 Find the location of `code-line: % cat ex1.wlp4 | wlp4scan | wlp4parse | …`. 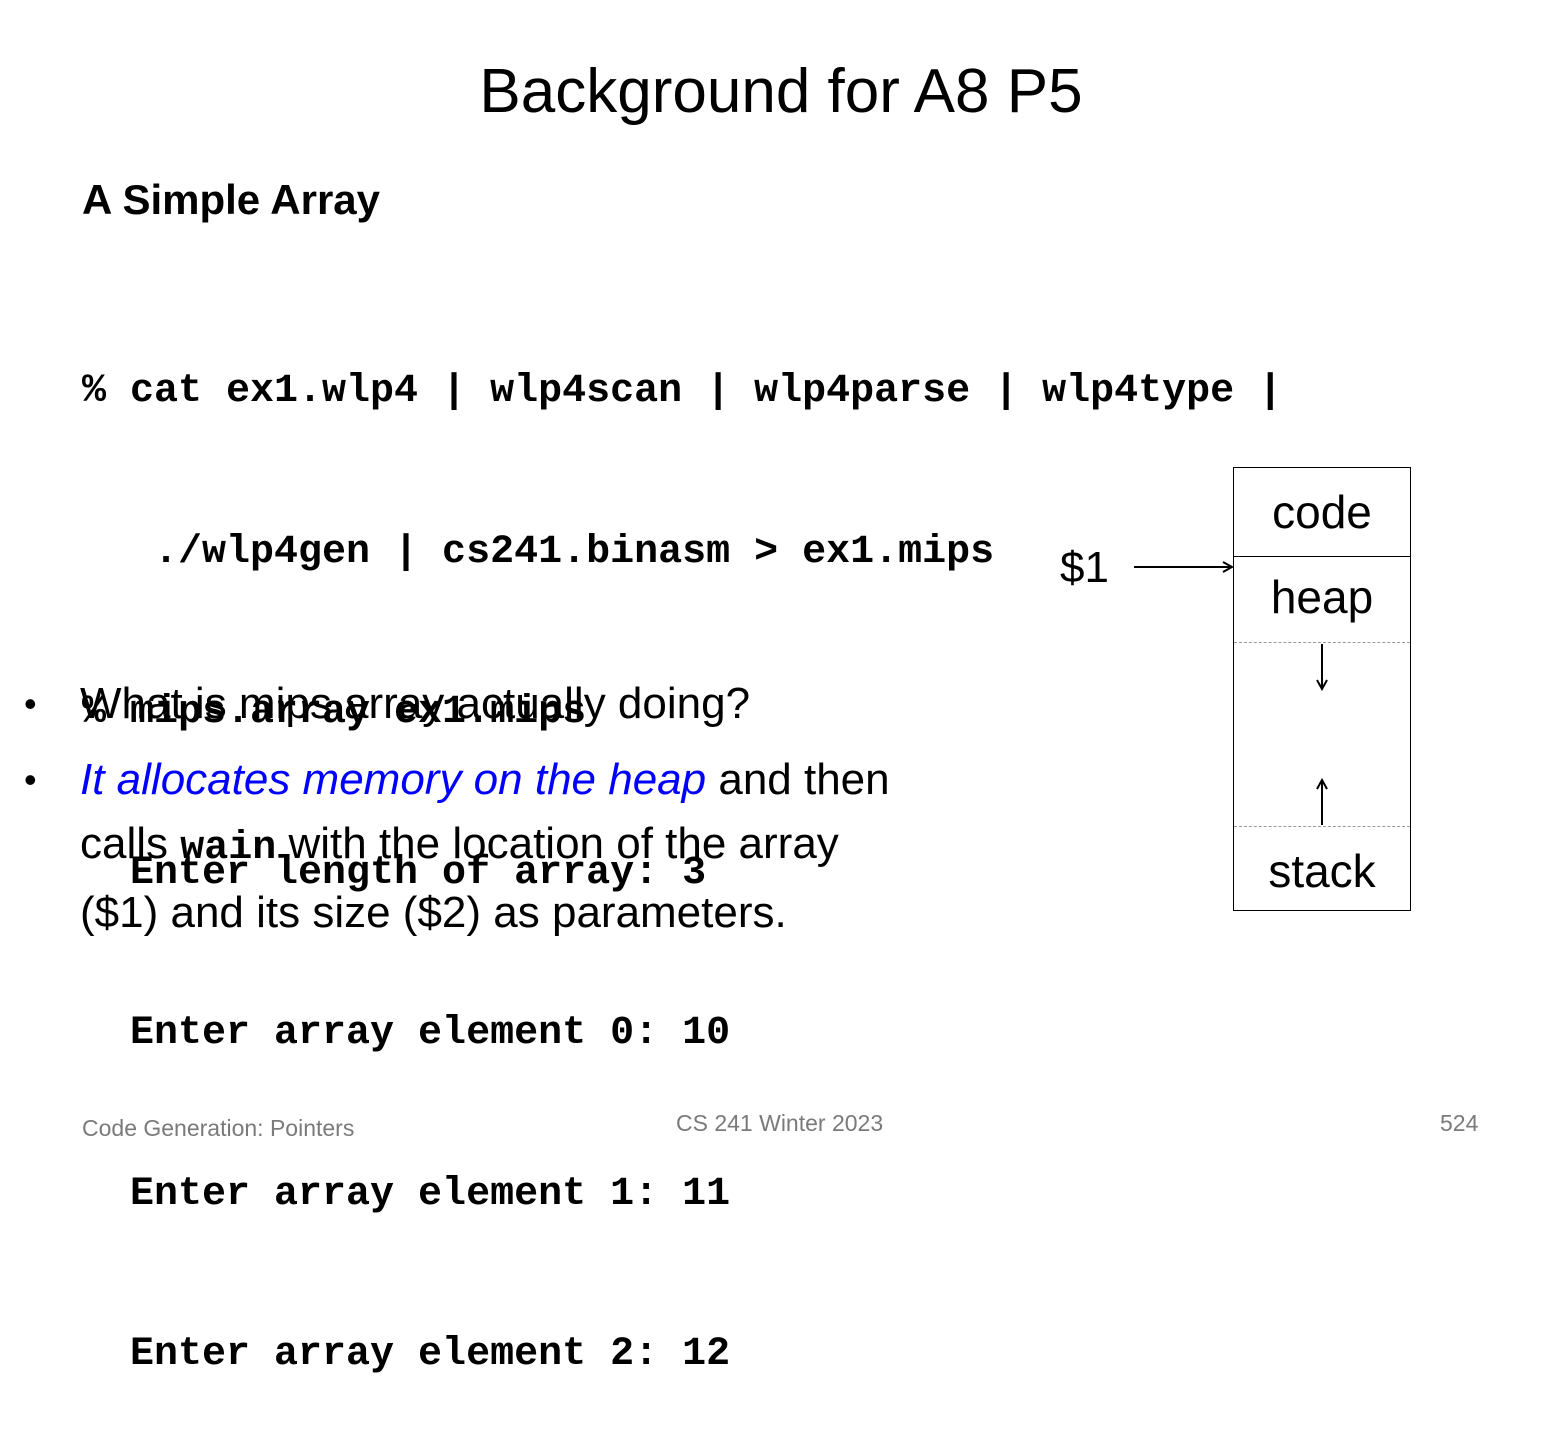

code-line: % cat ex1.wlp4 | wlp4scan | wlp4parse | … is located at coordinates (682, 391).